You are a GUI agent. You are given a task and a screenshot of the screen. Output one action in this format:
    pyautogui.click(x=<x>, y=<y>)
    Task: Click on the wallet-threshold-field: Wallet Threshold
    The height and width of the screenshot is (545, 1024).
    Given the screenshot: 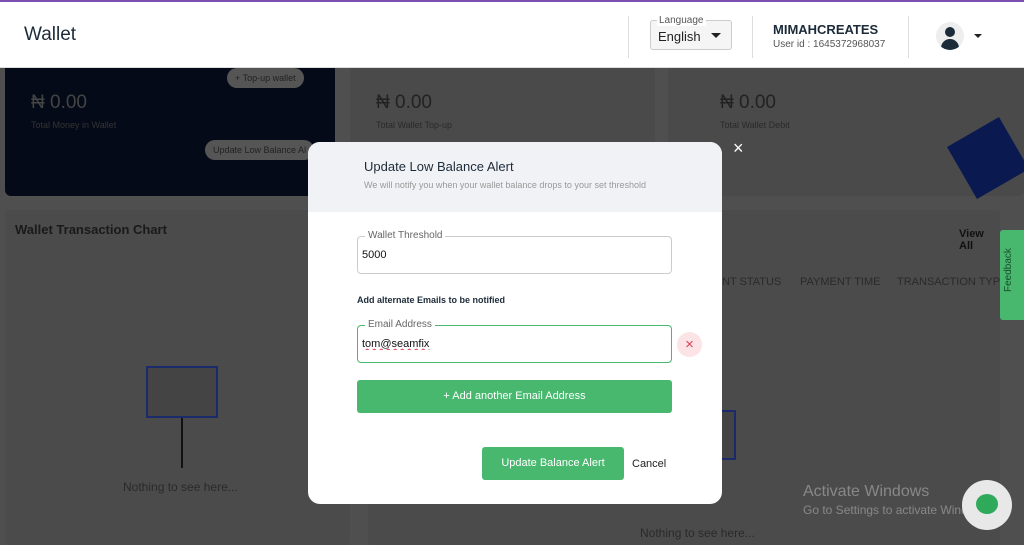 What is the action you would take?
    pyautogui.click(x=514, y=252)
    